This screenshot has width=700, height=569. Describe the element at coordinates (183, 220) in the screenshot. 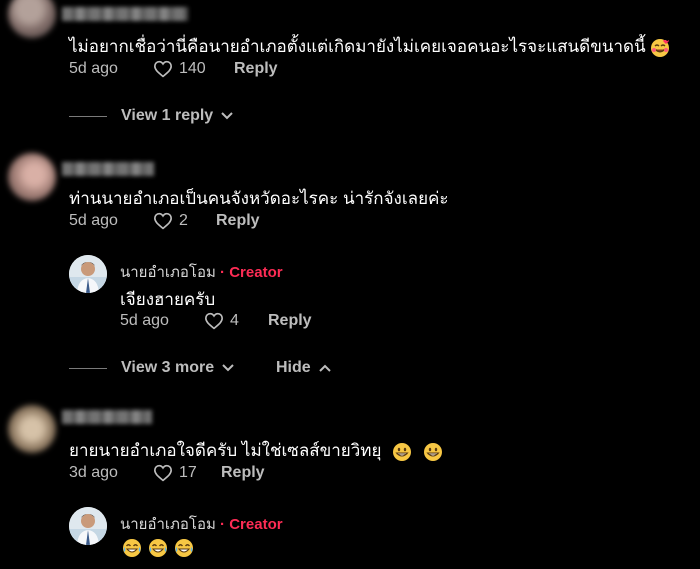

I see `like-count: 2` at that location.